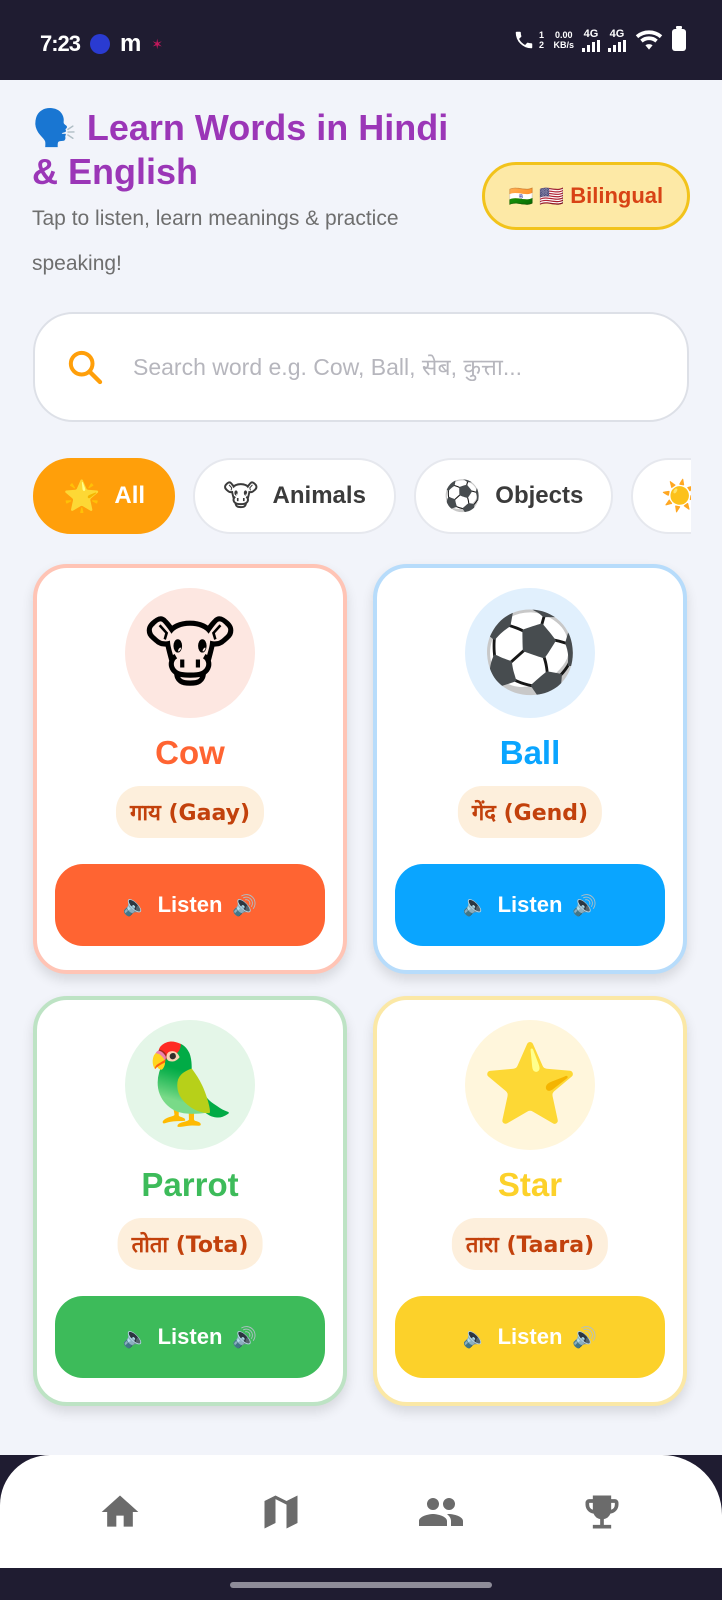  I want to click on word-english: Star, so click(530, 1184).